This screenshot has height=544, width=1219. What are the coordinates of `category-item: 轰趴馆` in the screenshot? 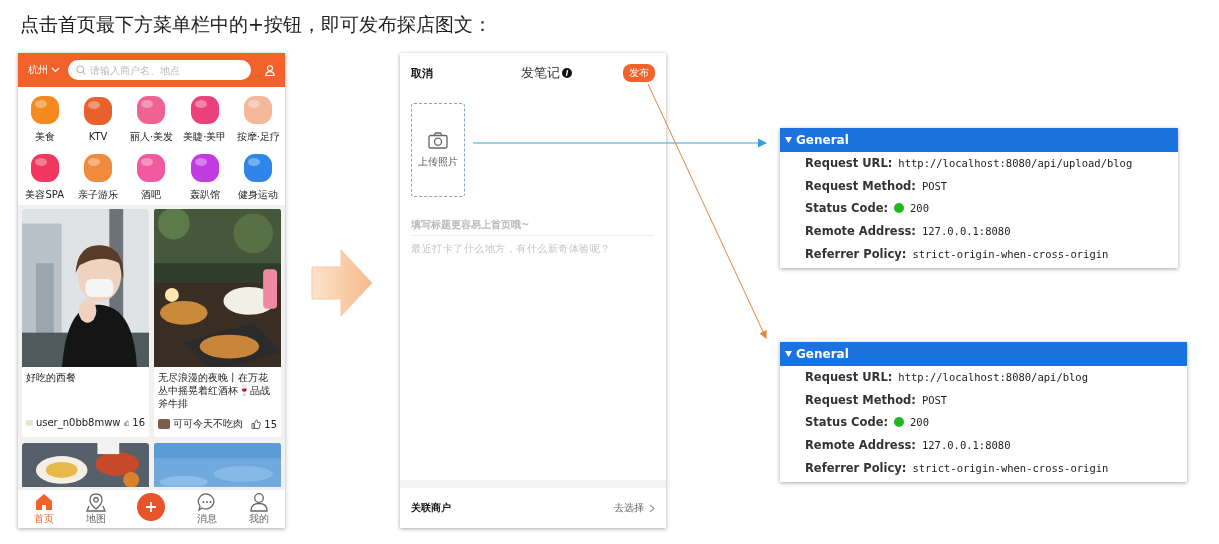 It's located at (205, 176).